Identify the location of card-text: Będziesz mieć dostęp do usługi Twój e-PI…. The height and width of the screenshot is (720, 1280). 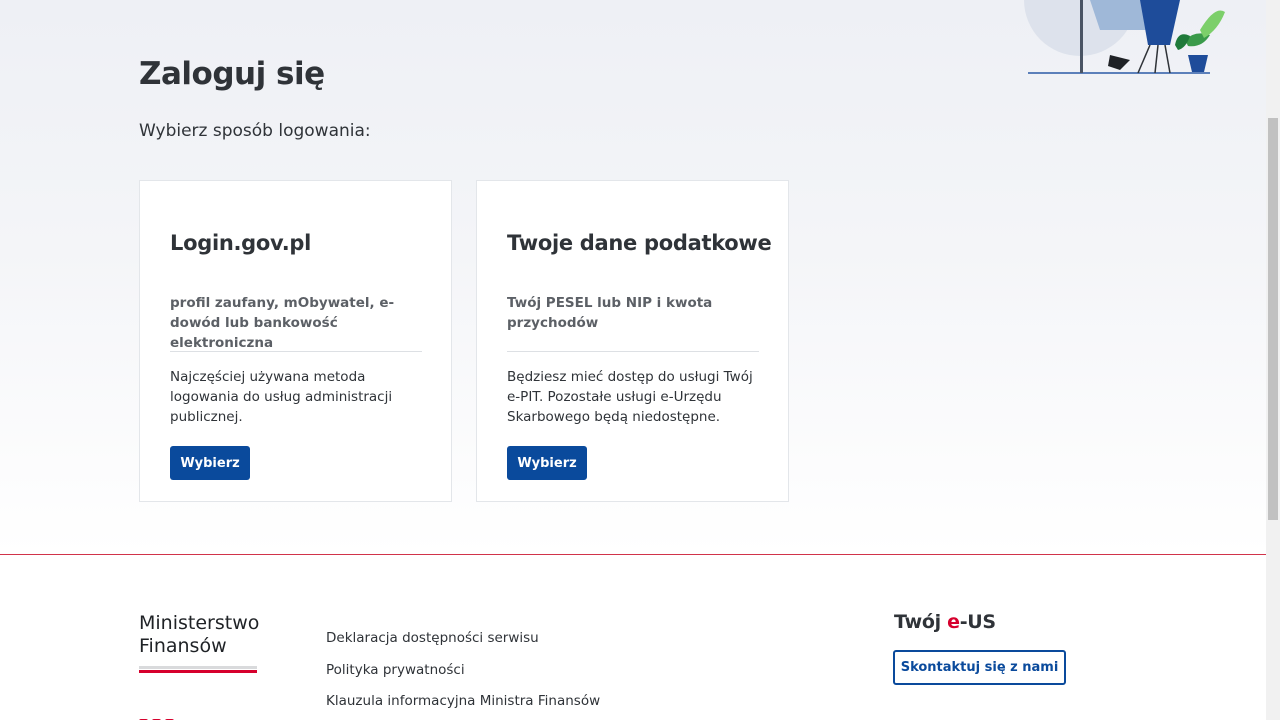
(630, 397).